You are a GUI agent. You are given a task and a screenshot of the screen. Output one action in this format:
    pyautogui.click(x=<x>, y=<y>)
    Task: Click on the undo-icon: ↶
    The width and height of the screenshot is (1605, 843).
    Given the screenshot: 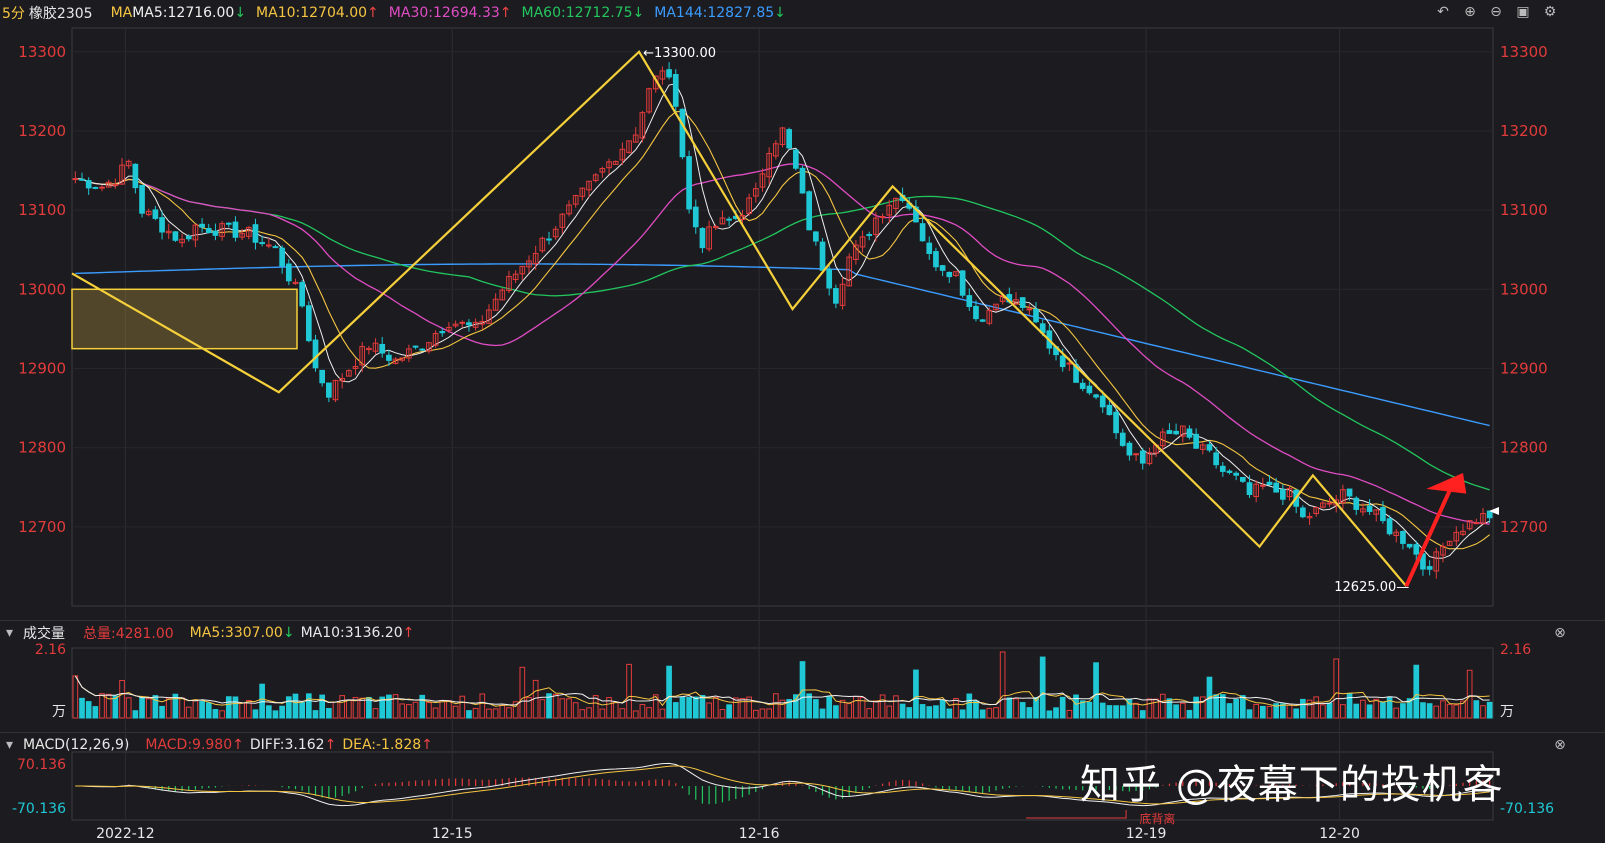 What is the action you would take?
    pyautogui.click(x=1443, y=12)
    